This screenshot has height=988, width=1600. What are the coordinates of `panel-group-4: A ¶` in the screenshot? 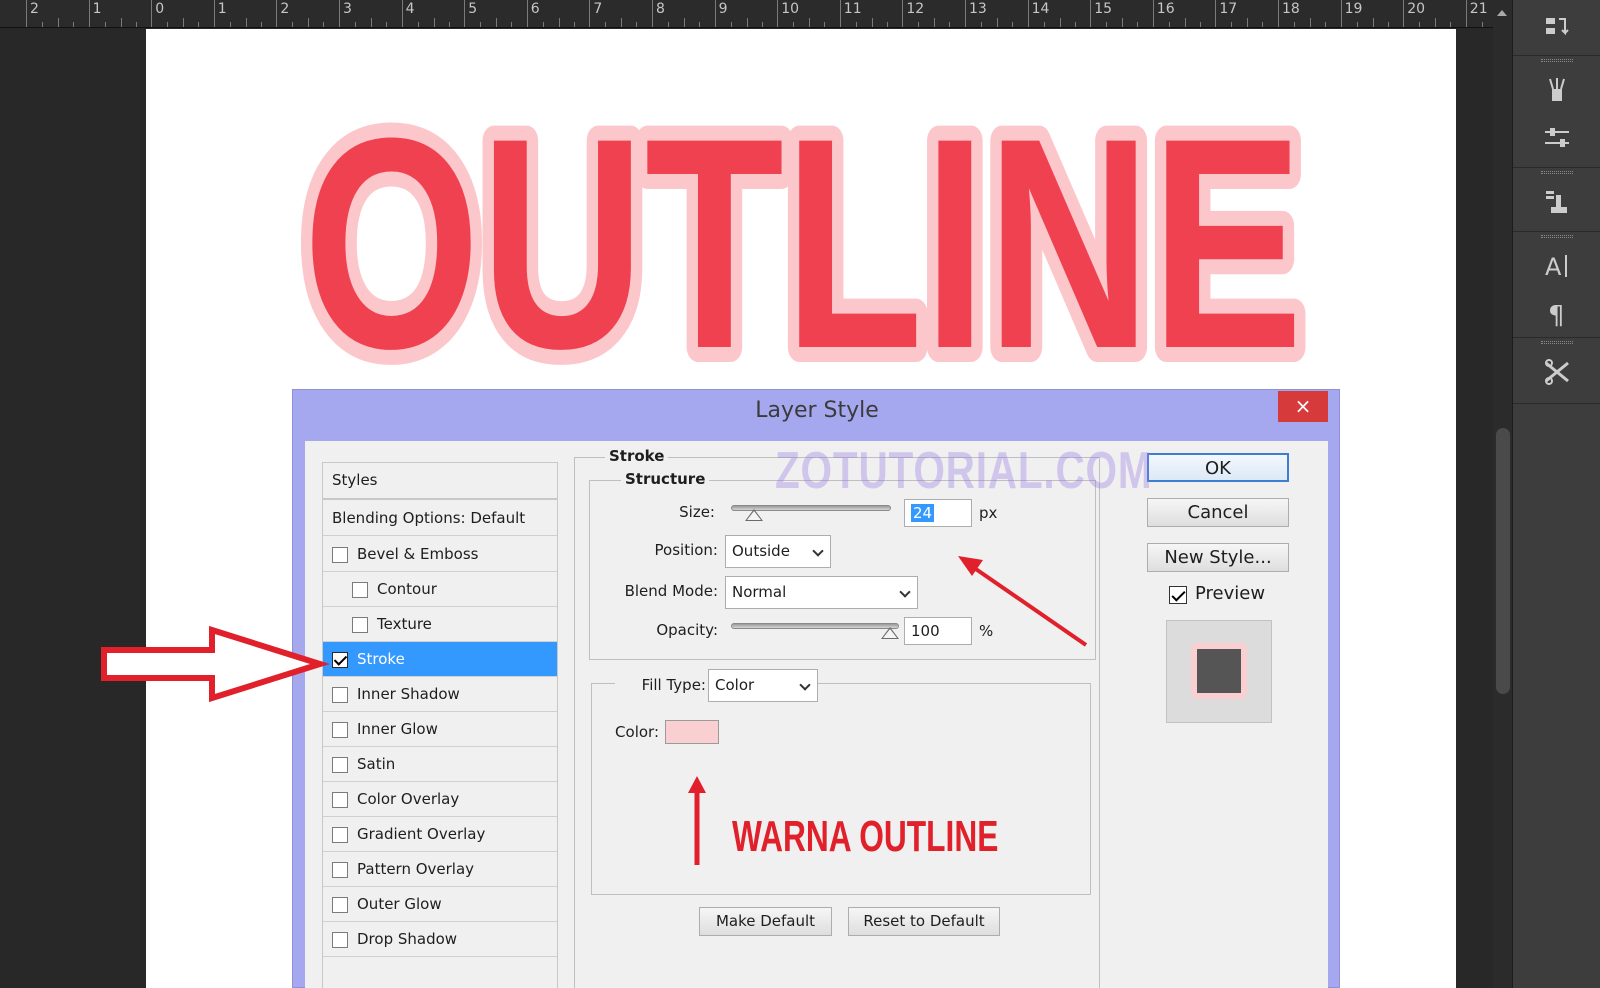 It's located at (1556, 285).